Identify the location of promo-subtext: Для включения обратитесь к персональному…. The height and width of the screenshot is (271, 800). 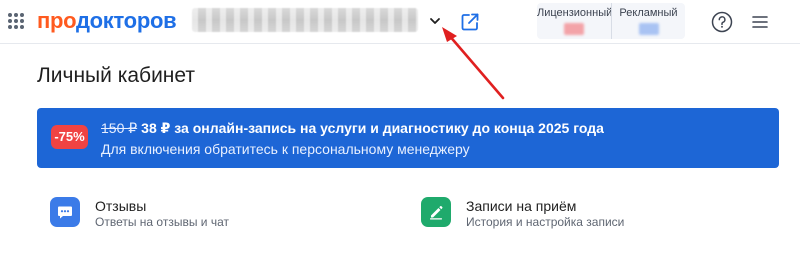
(285, 149).